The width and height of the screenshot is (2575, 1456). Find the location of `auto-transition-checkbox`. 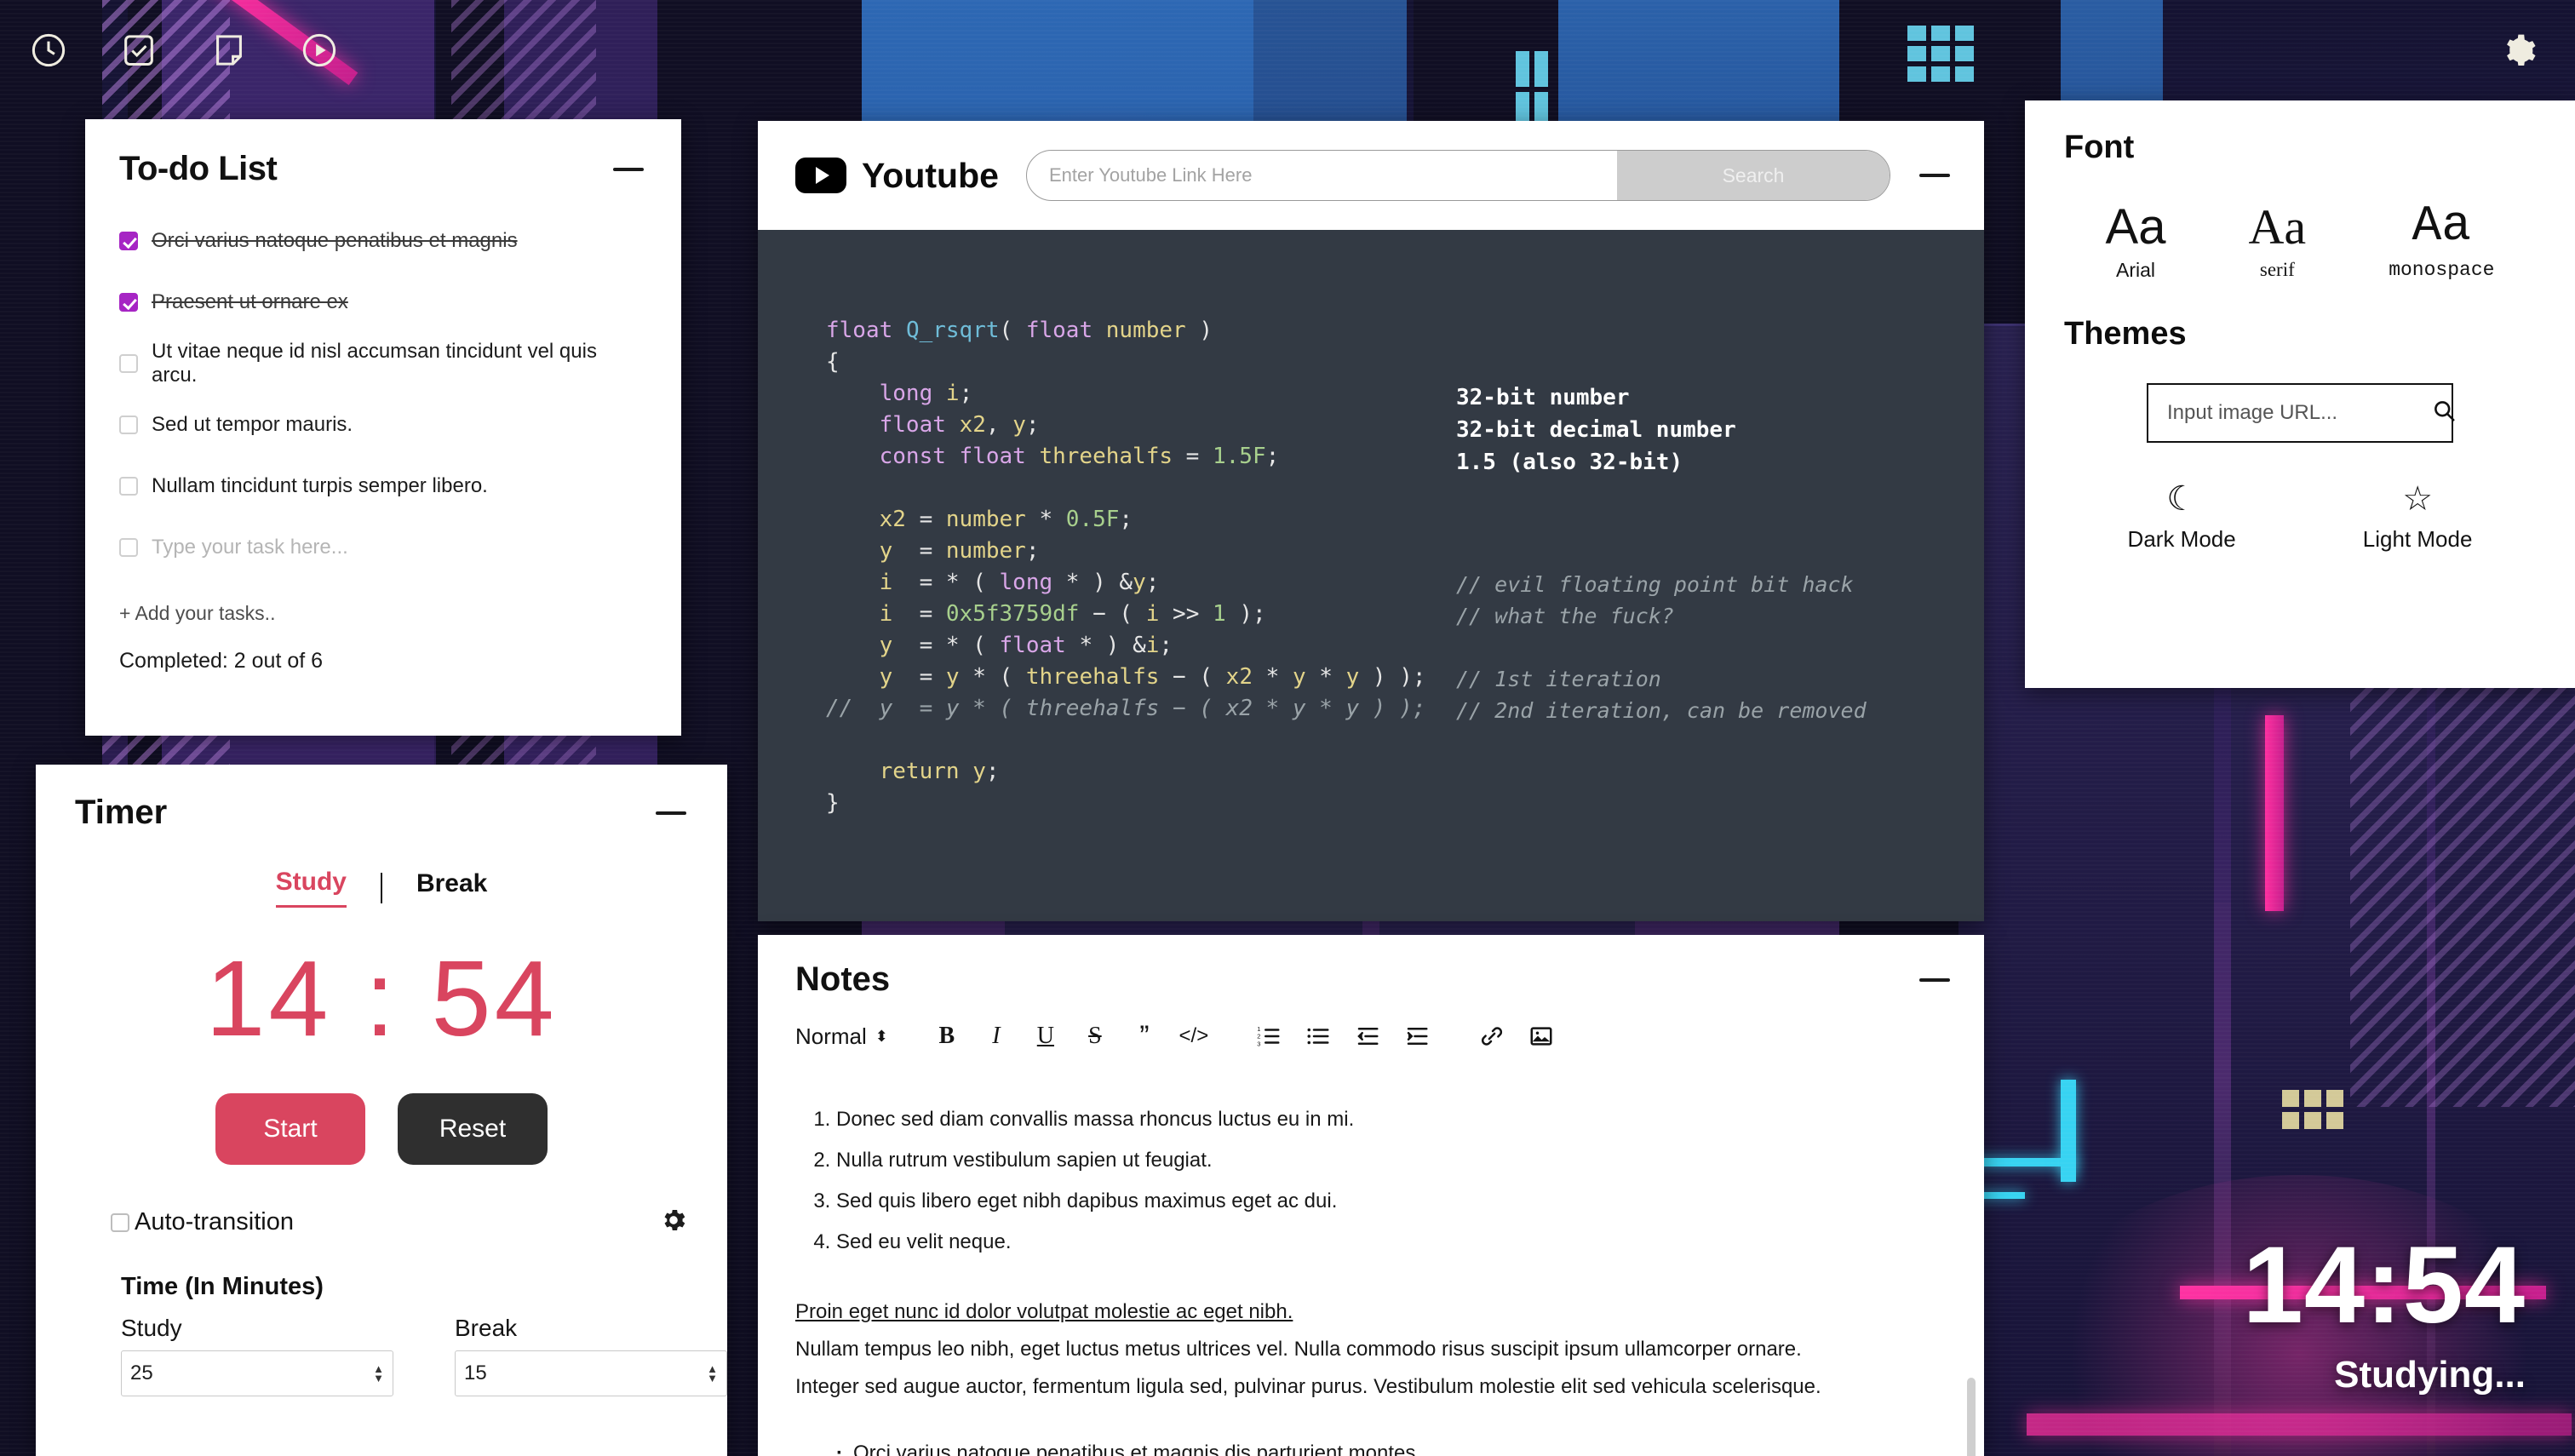

auto-transition-checkbox is located at coordinates (120, 1222).